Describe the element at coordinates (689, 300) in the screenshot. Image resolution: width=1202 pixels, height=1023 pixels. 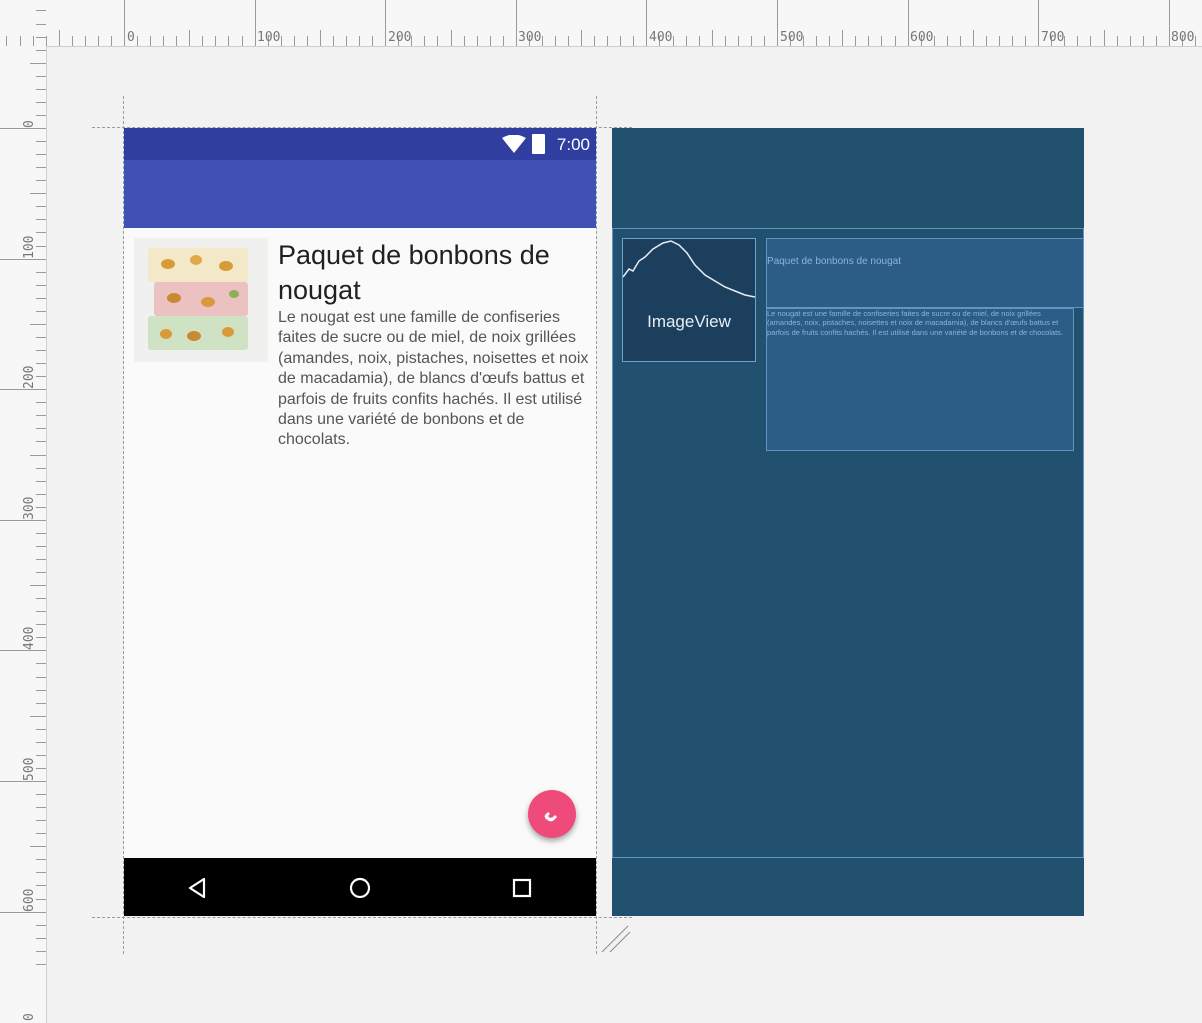
I see `blueprint-imageview: ImageView` at that location.